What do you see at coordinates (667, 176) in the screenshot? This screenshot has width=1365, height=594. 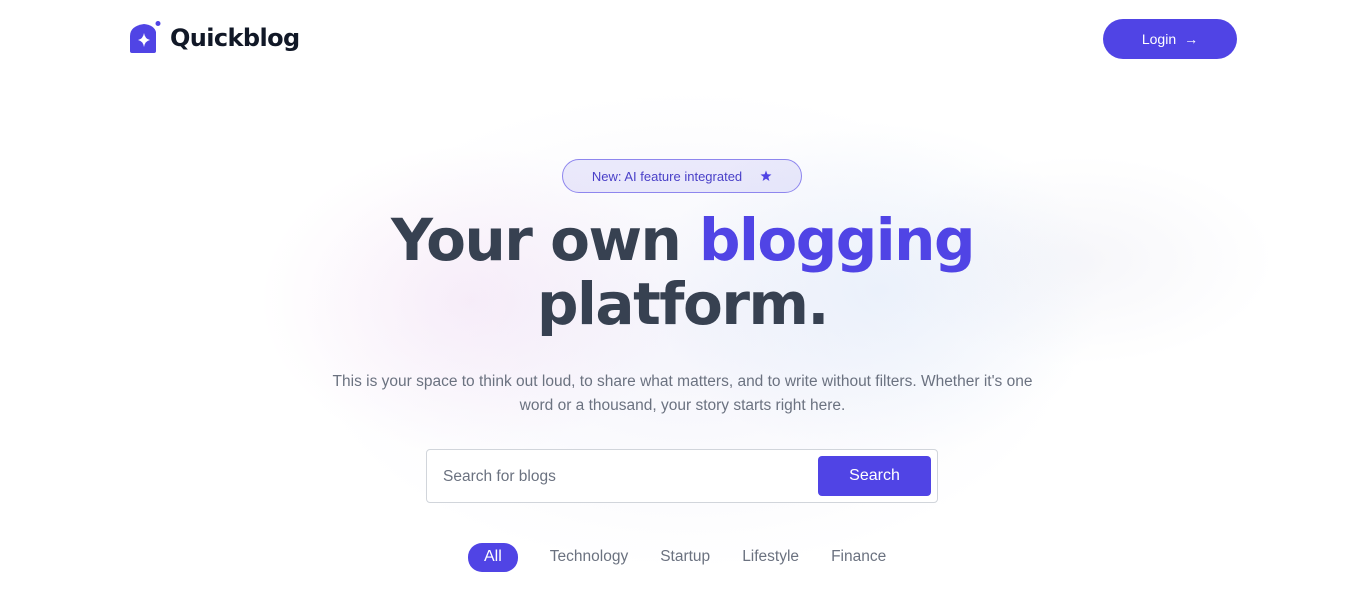 I see `badge-text: New: AI feature integrated` at bounding box center [667, 176].